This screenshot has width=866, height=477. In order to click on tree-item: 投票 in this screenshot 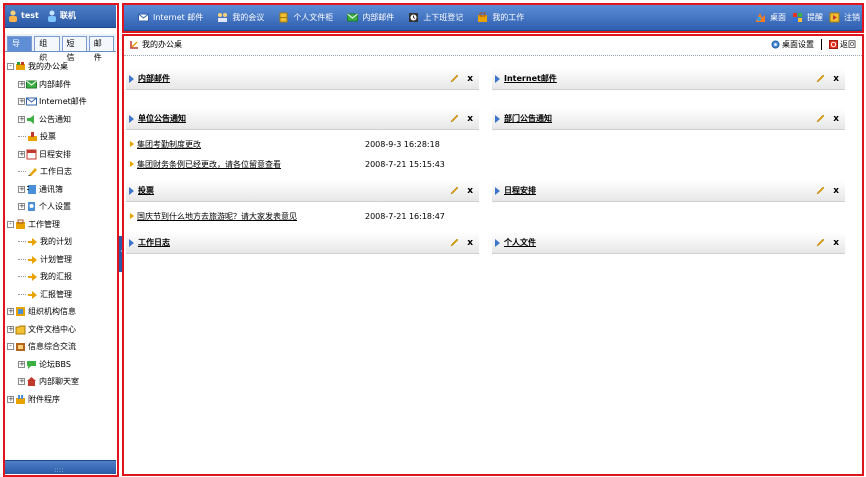, I will do `click(60, 137)`.